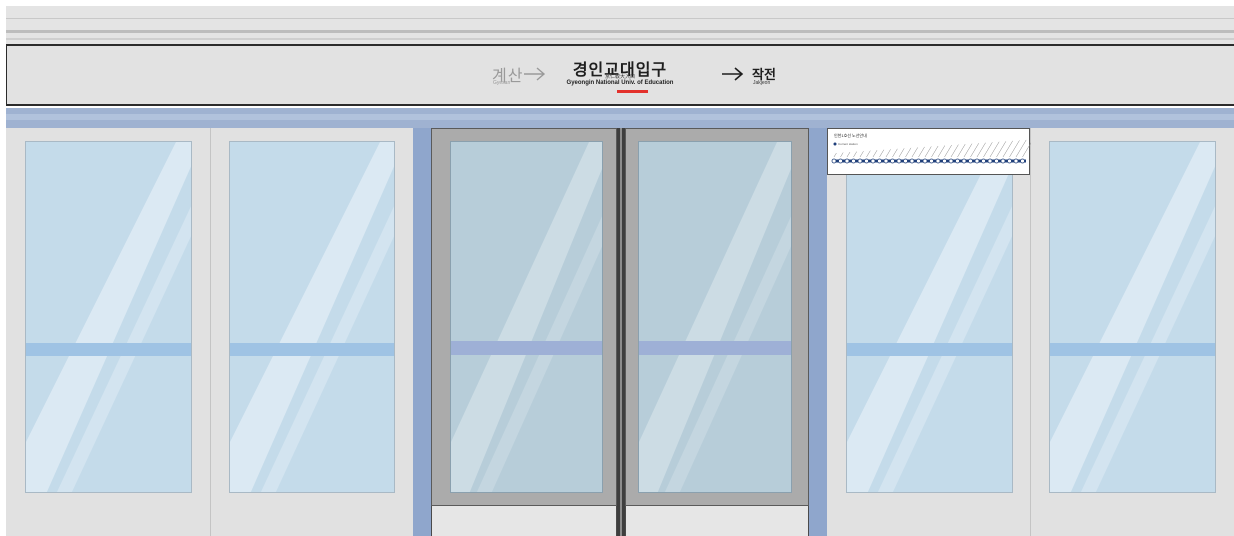  What do you see at coordinates (502, 83) in the screenshot?
I see `previous-station-roman: Gyesan` at bounding box center [502, 83].